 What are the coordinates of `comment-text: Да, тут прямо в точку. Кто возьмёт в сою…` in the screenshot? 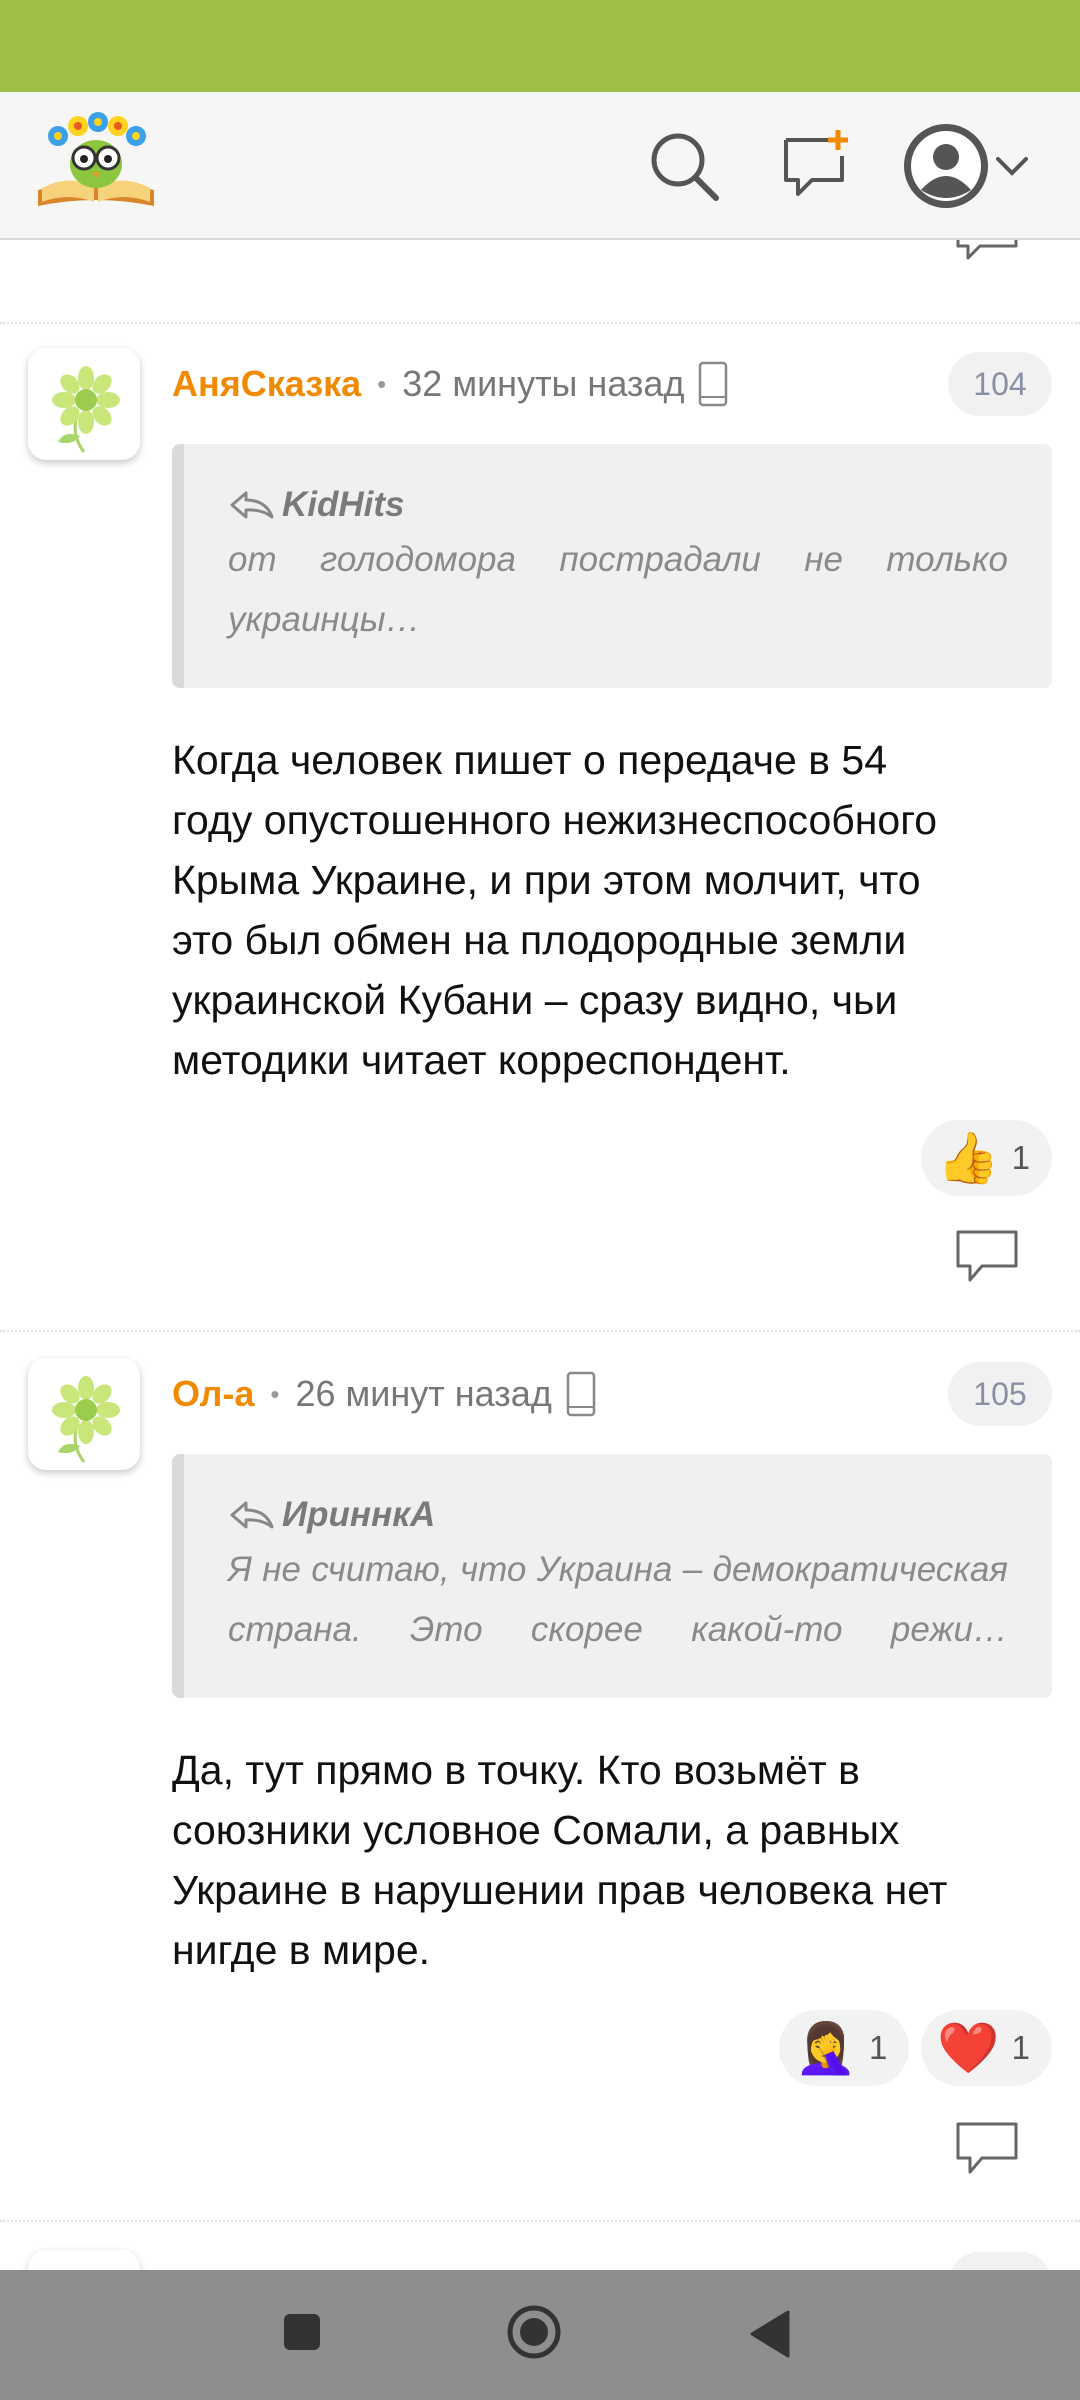 It's located at (612, 1860).